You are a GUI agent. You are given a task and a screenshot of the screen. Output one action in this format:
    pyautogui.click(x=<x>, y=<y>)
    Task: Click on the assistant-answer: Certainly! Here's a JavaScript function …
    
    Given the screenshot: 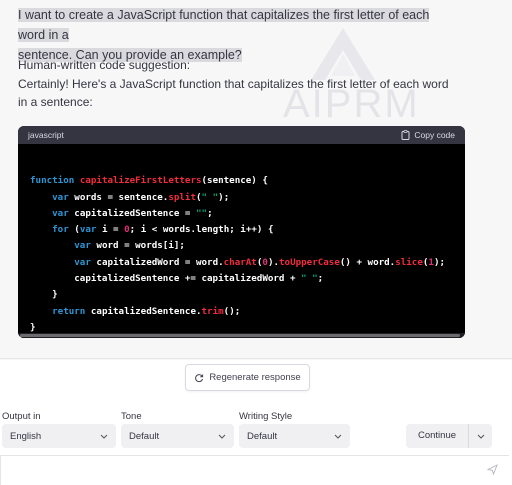 What is the action you would take?
    pyautogui.click(x=233, y=93)
    